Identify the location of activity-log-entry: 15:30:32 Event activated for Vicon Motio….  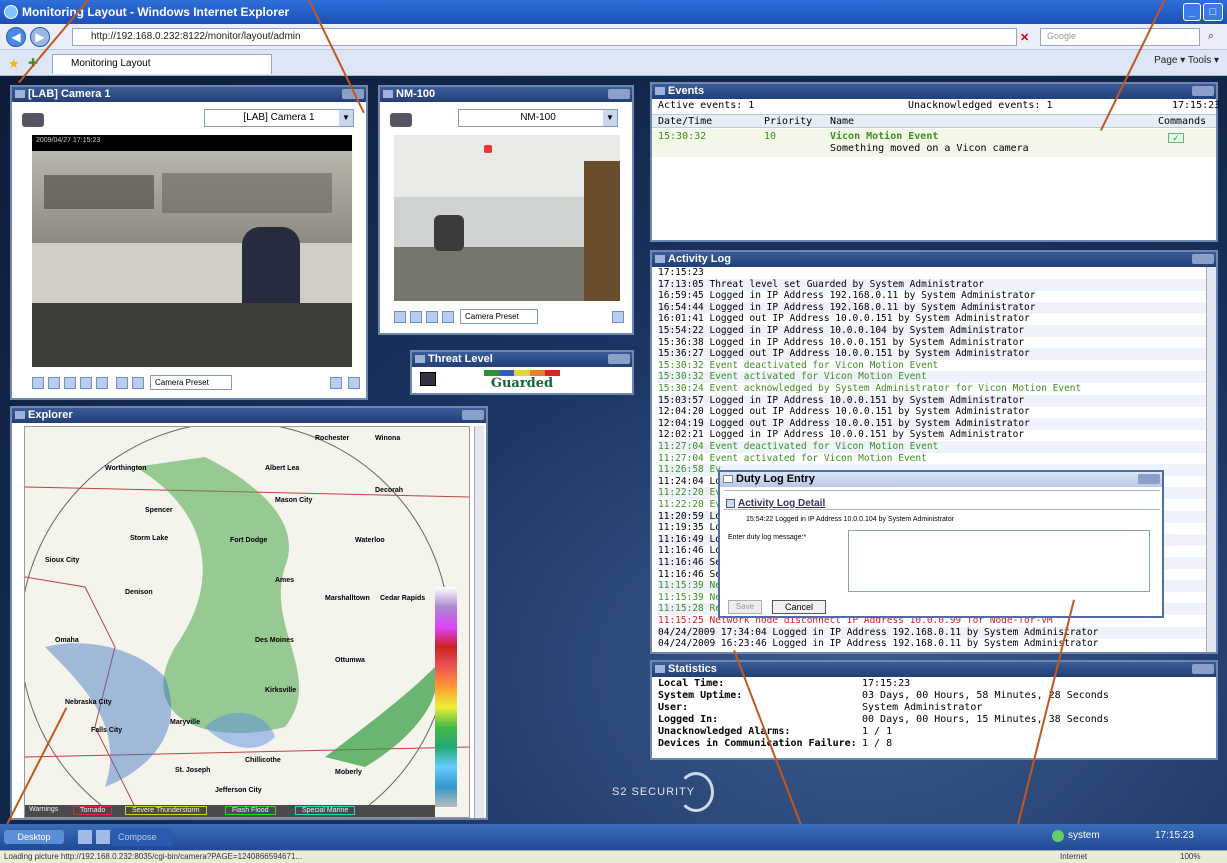
(932, 377).